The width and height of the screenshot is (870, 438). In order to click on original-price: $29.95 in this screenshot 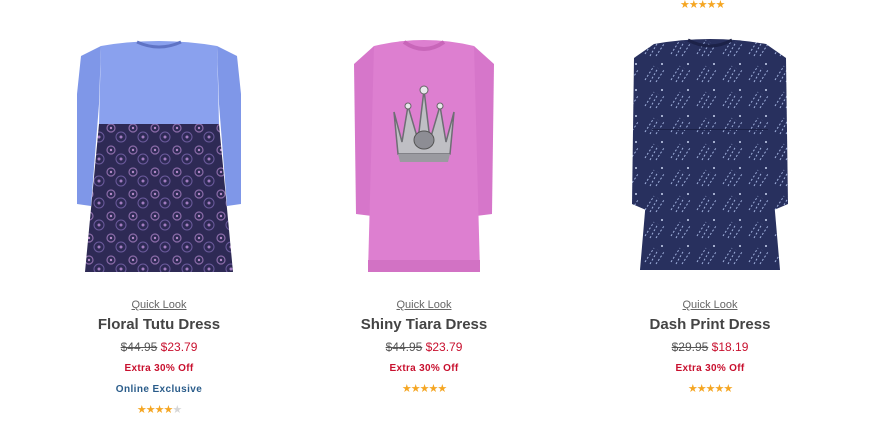, I will do `click(690, 347)`.